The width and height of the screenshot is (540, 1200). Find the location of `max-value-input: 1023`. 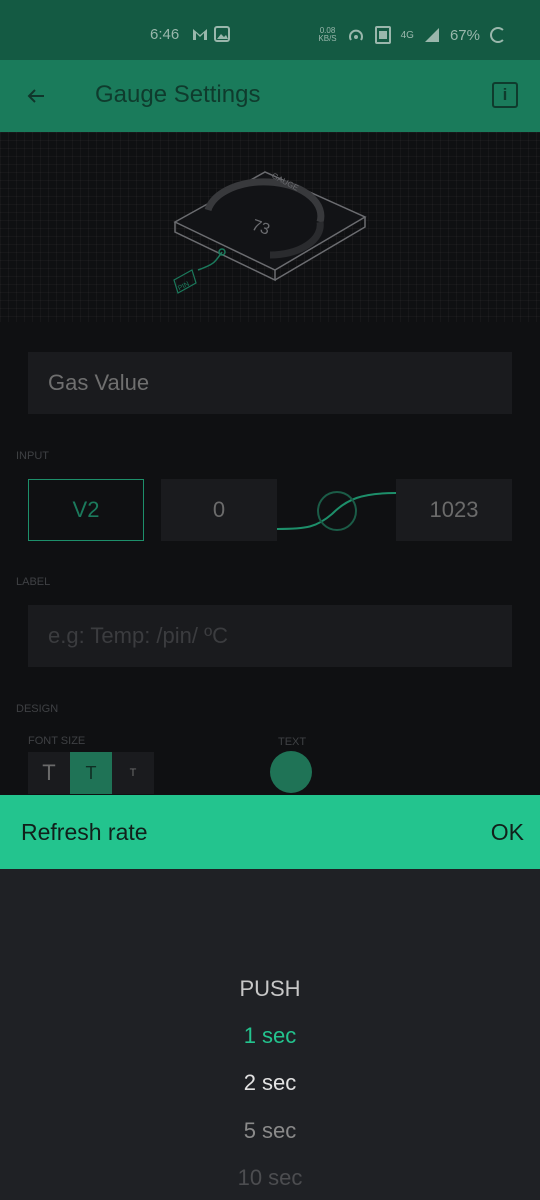

max-value-input: 1023 is located at coordinates (454, 510).